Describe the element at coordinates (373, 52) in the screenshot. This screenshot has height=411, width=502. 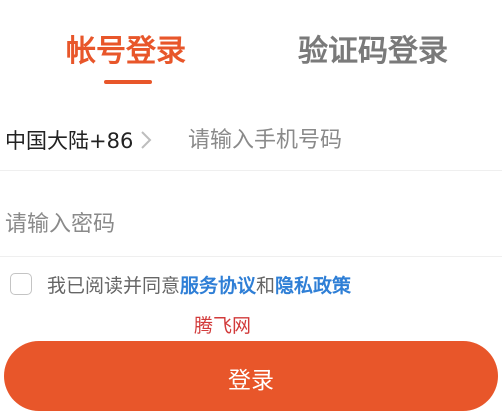
I see `tab-sms-login: 验证码登录` at that location.